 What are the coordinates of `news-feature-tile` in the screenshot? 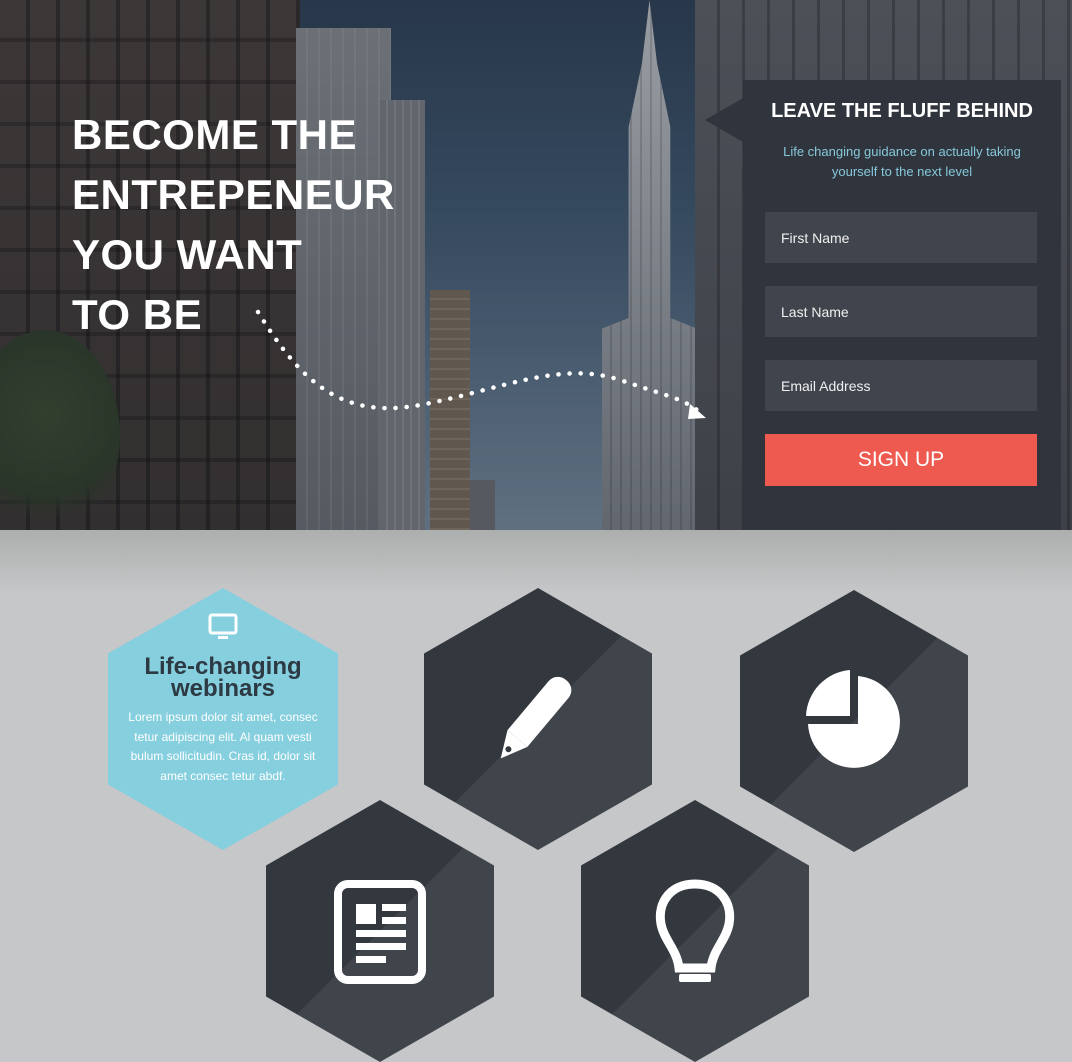 It's located at (380, 931).